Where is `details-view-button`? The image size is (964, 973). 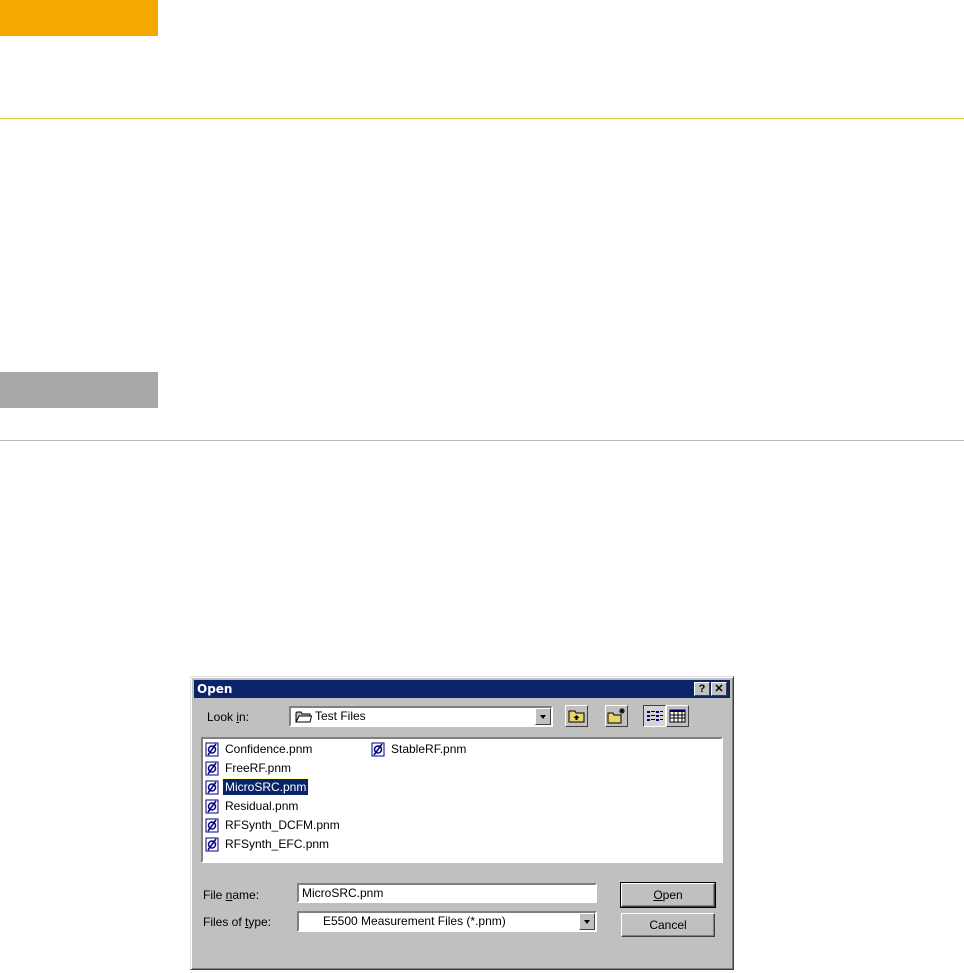 details-view-button is located at coordinates (677, 716).